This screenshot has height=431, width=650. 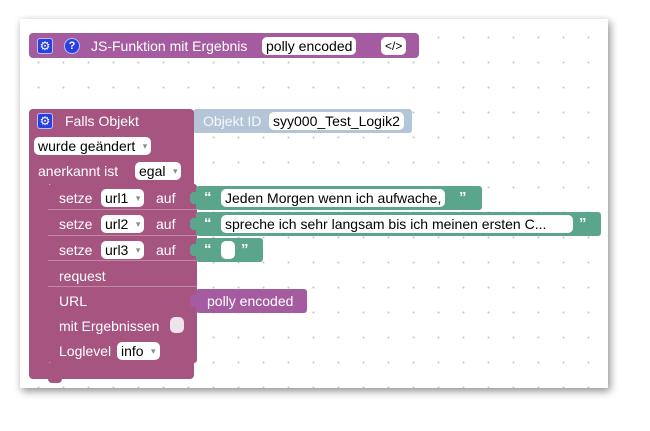 What do you see at coordinates (76, 250) in the screenshot?
I see `setze-label-3: setze` at bounding box center [76, 250].